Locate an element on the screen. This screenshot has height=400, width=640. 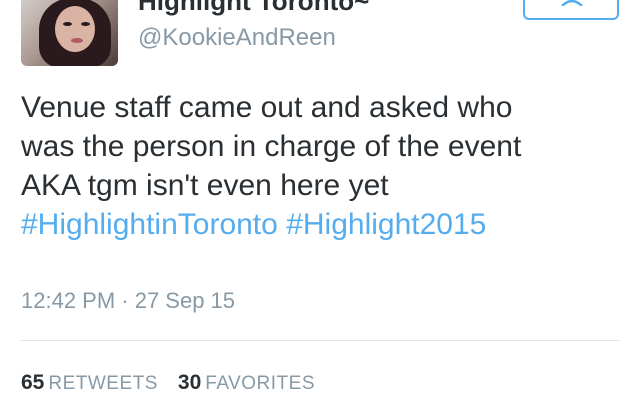
tweet-stats: 65 RETWEETS 30 FAVORITES is located at coordinates (178, 383).